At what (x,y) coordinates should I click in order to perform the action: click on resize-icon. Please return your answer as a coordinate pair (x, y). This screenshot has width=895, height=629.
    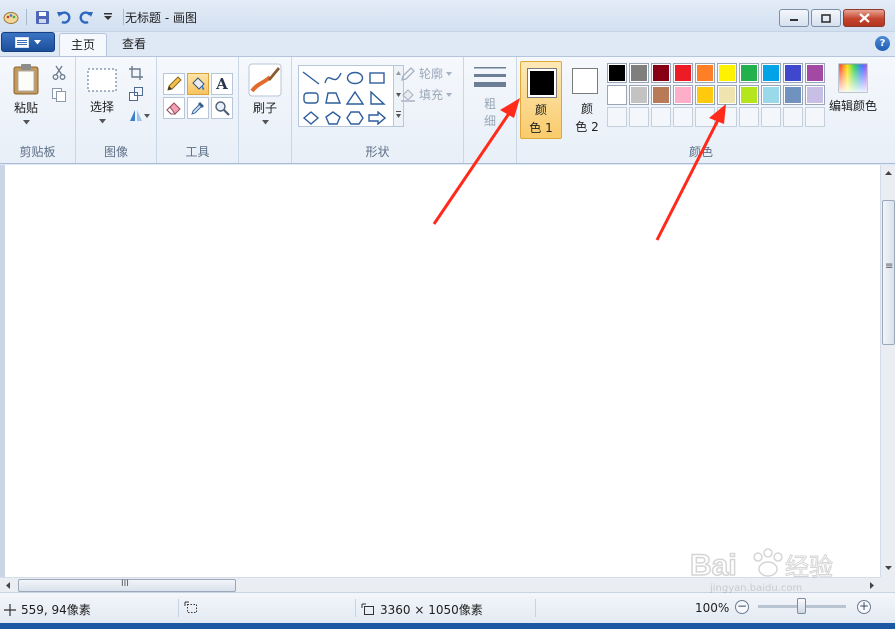
    Looking at the image, I should click on (136, 94).